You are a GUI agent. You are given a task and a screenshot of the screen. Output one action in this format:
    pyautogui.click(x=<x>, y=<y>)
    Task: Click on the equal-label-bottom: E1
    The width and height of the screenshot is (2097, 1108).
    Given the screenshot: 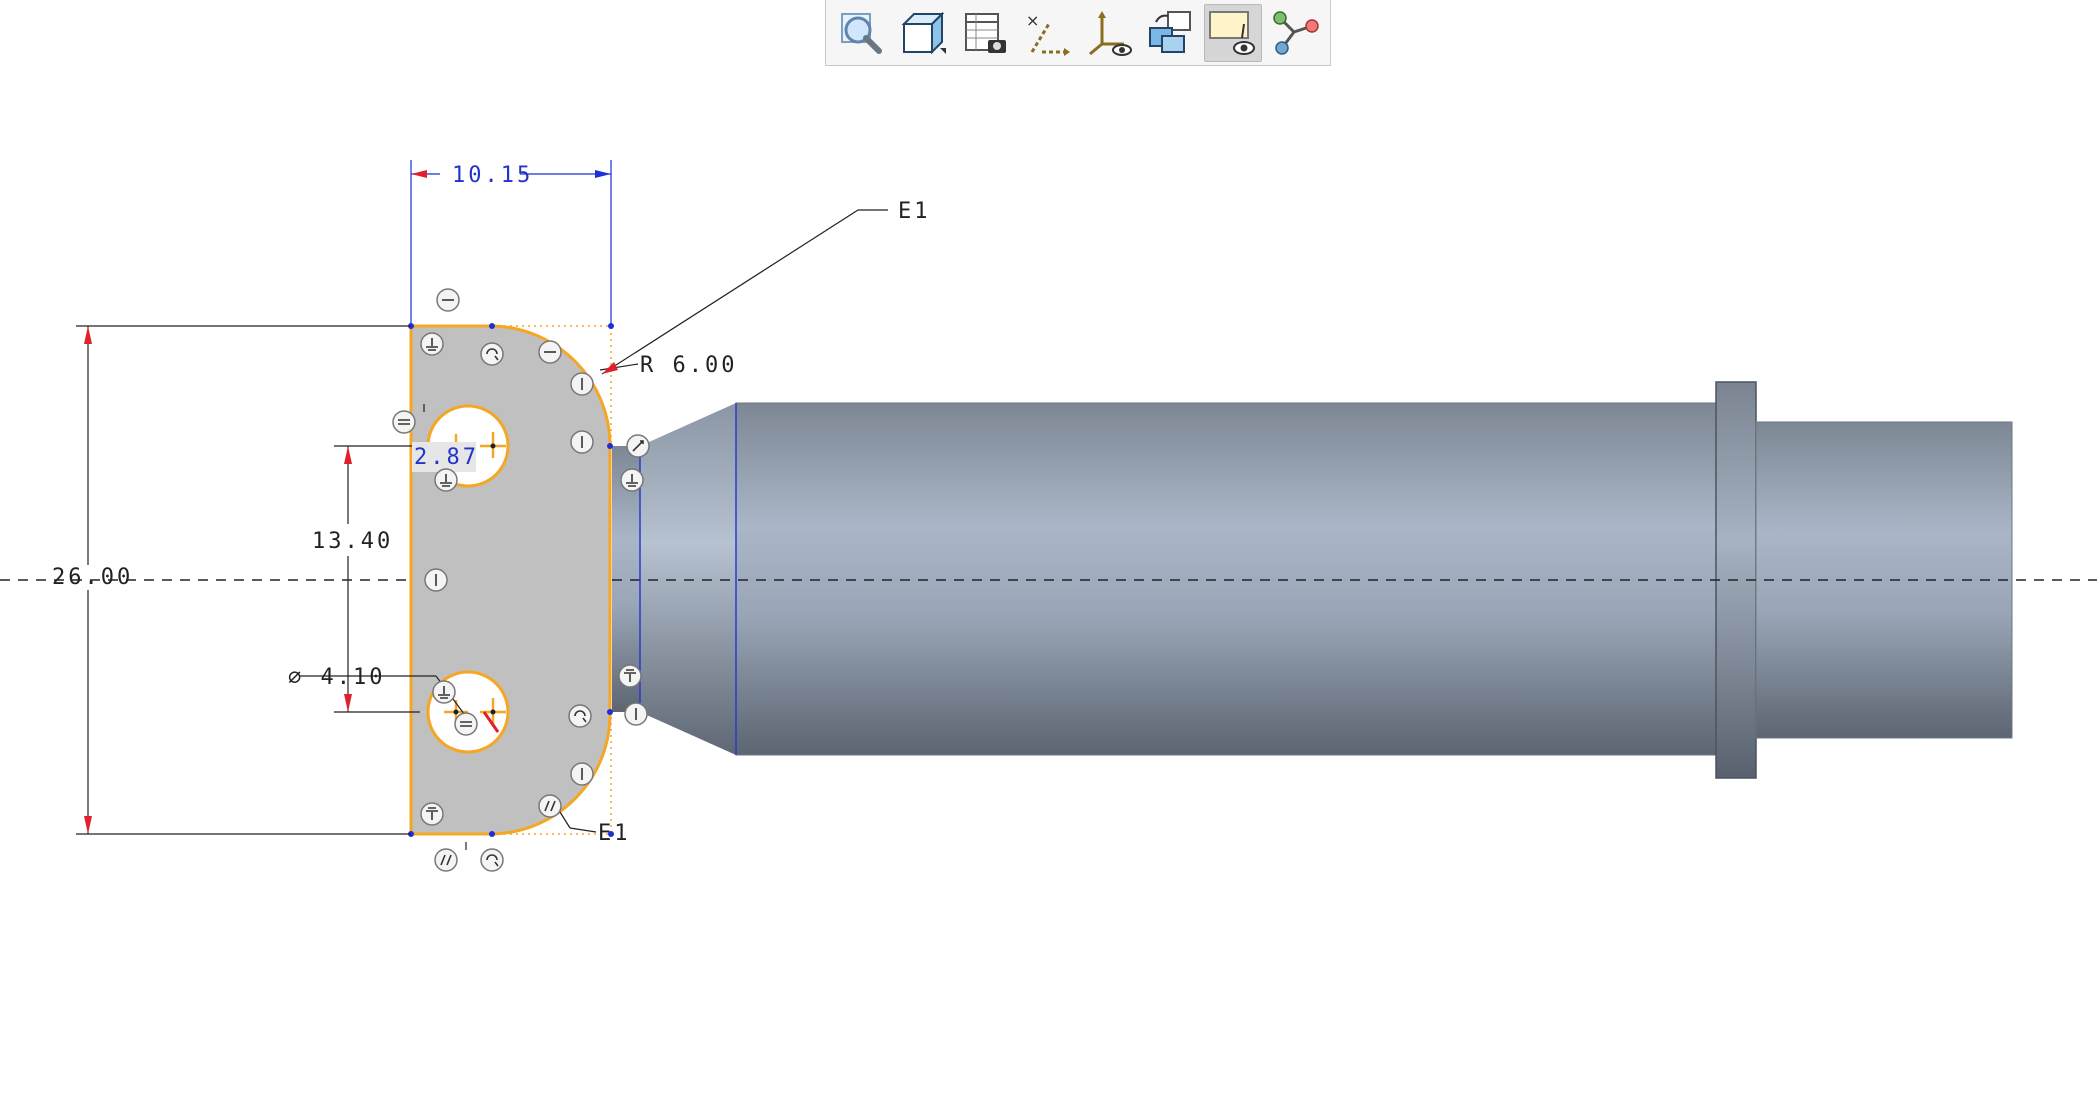 What is the action you would take?
    pyautogui.click(x=614, y=833)
    